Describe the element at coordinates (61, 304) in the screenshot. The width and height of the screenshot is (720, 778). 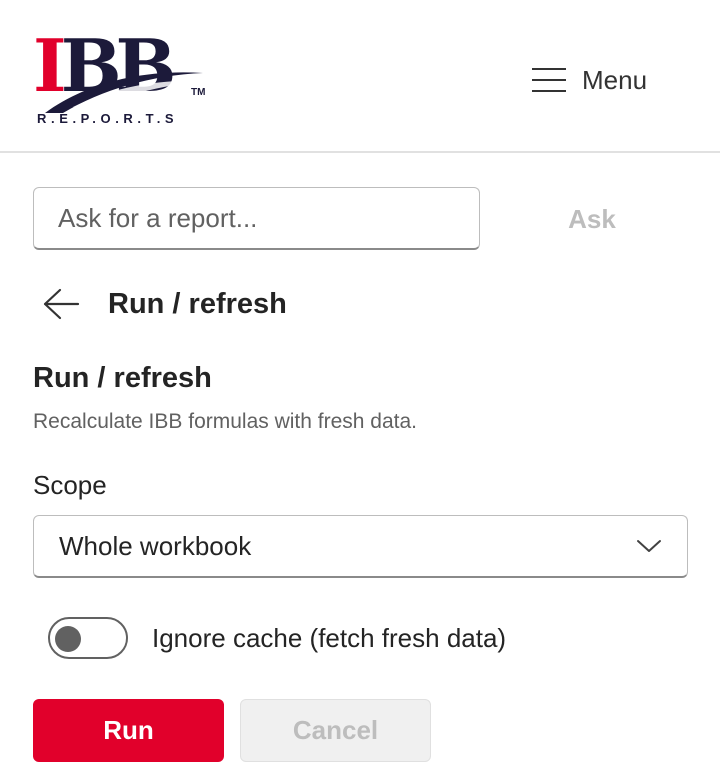
I see `arrow-left-icon` at that location.